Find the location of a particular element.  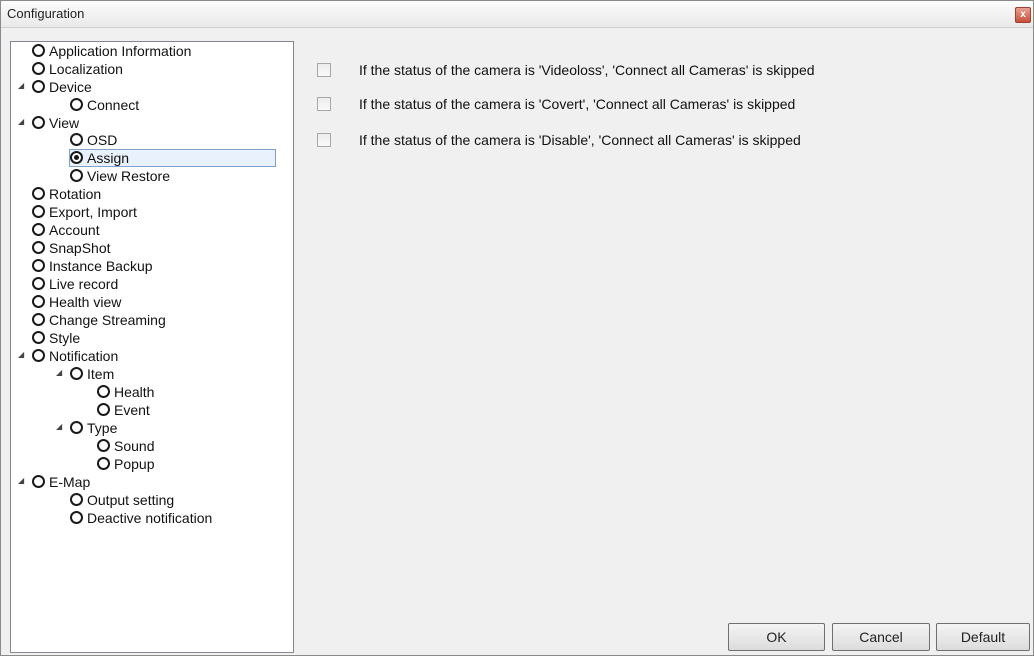

tree-item-osd: OSD is located at coordinates (94, 140).